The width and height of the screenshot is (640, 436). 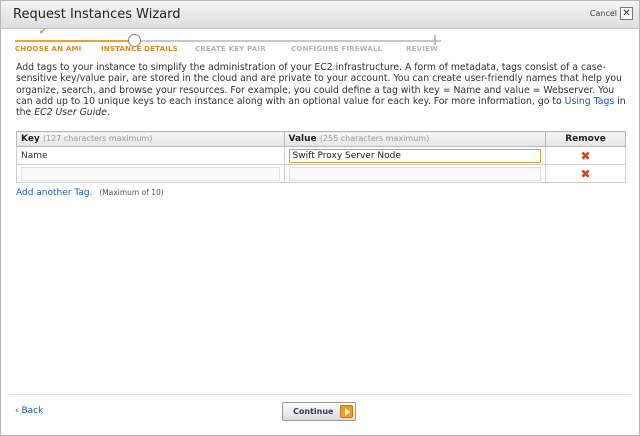 What do you see at coordinates (291, 41) in the screenshot?
I see `progress-remaining-line` at bounding box center [291, 41].